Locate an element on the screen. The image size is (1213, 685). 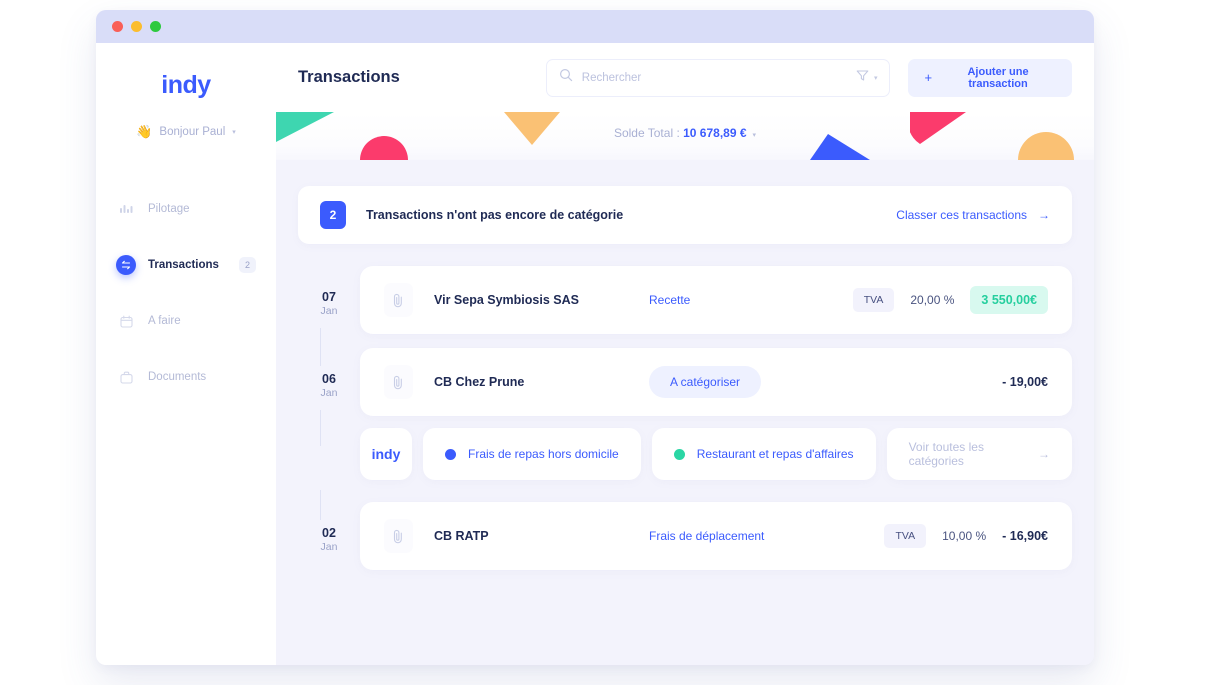
confetti-band: Solde Total : 10 678,89 € ▾ is located at coordinates (685, 136).